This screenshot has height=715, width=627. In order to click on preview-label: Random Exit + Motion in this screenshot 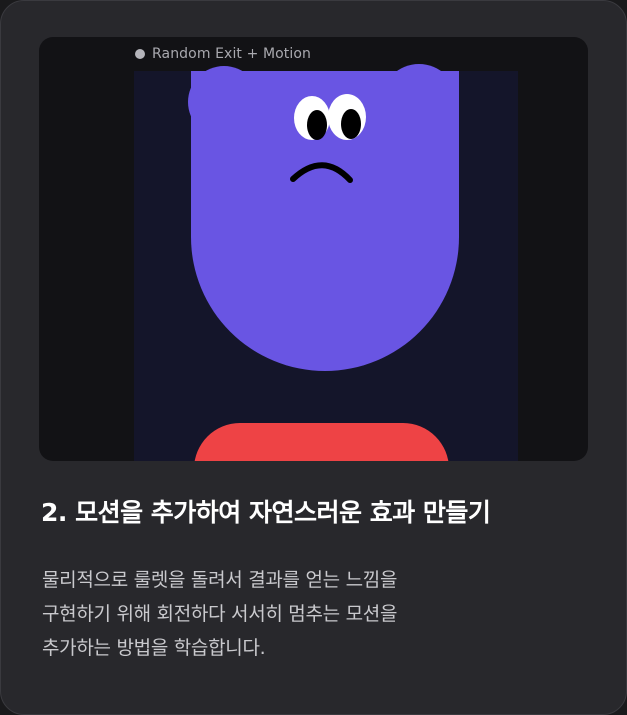, I will do `click(223, 54)`.